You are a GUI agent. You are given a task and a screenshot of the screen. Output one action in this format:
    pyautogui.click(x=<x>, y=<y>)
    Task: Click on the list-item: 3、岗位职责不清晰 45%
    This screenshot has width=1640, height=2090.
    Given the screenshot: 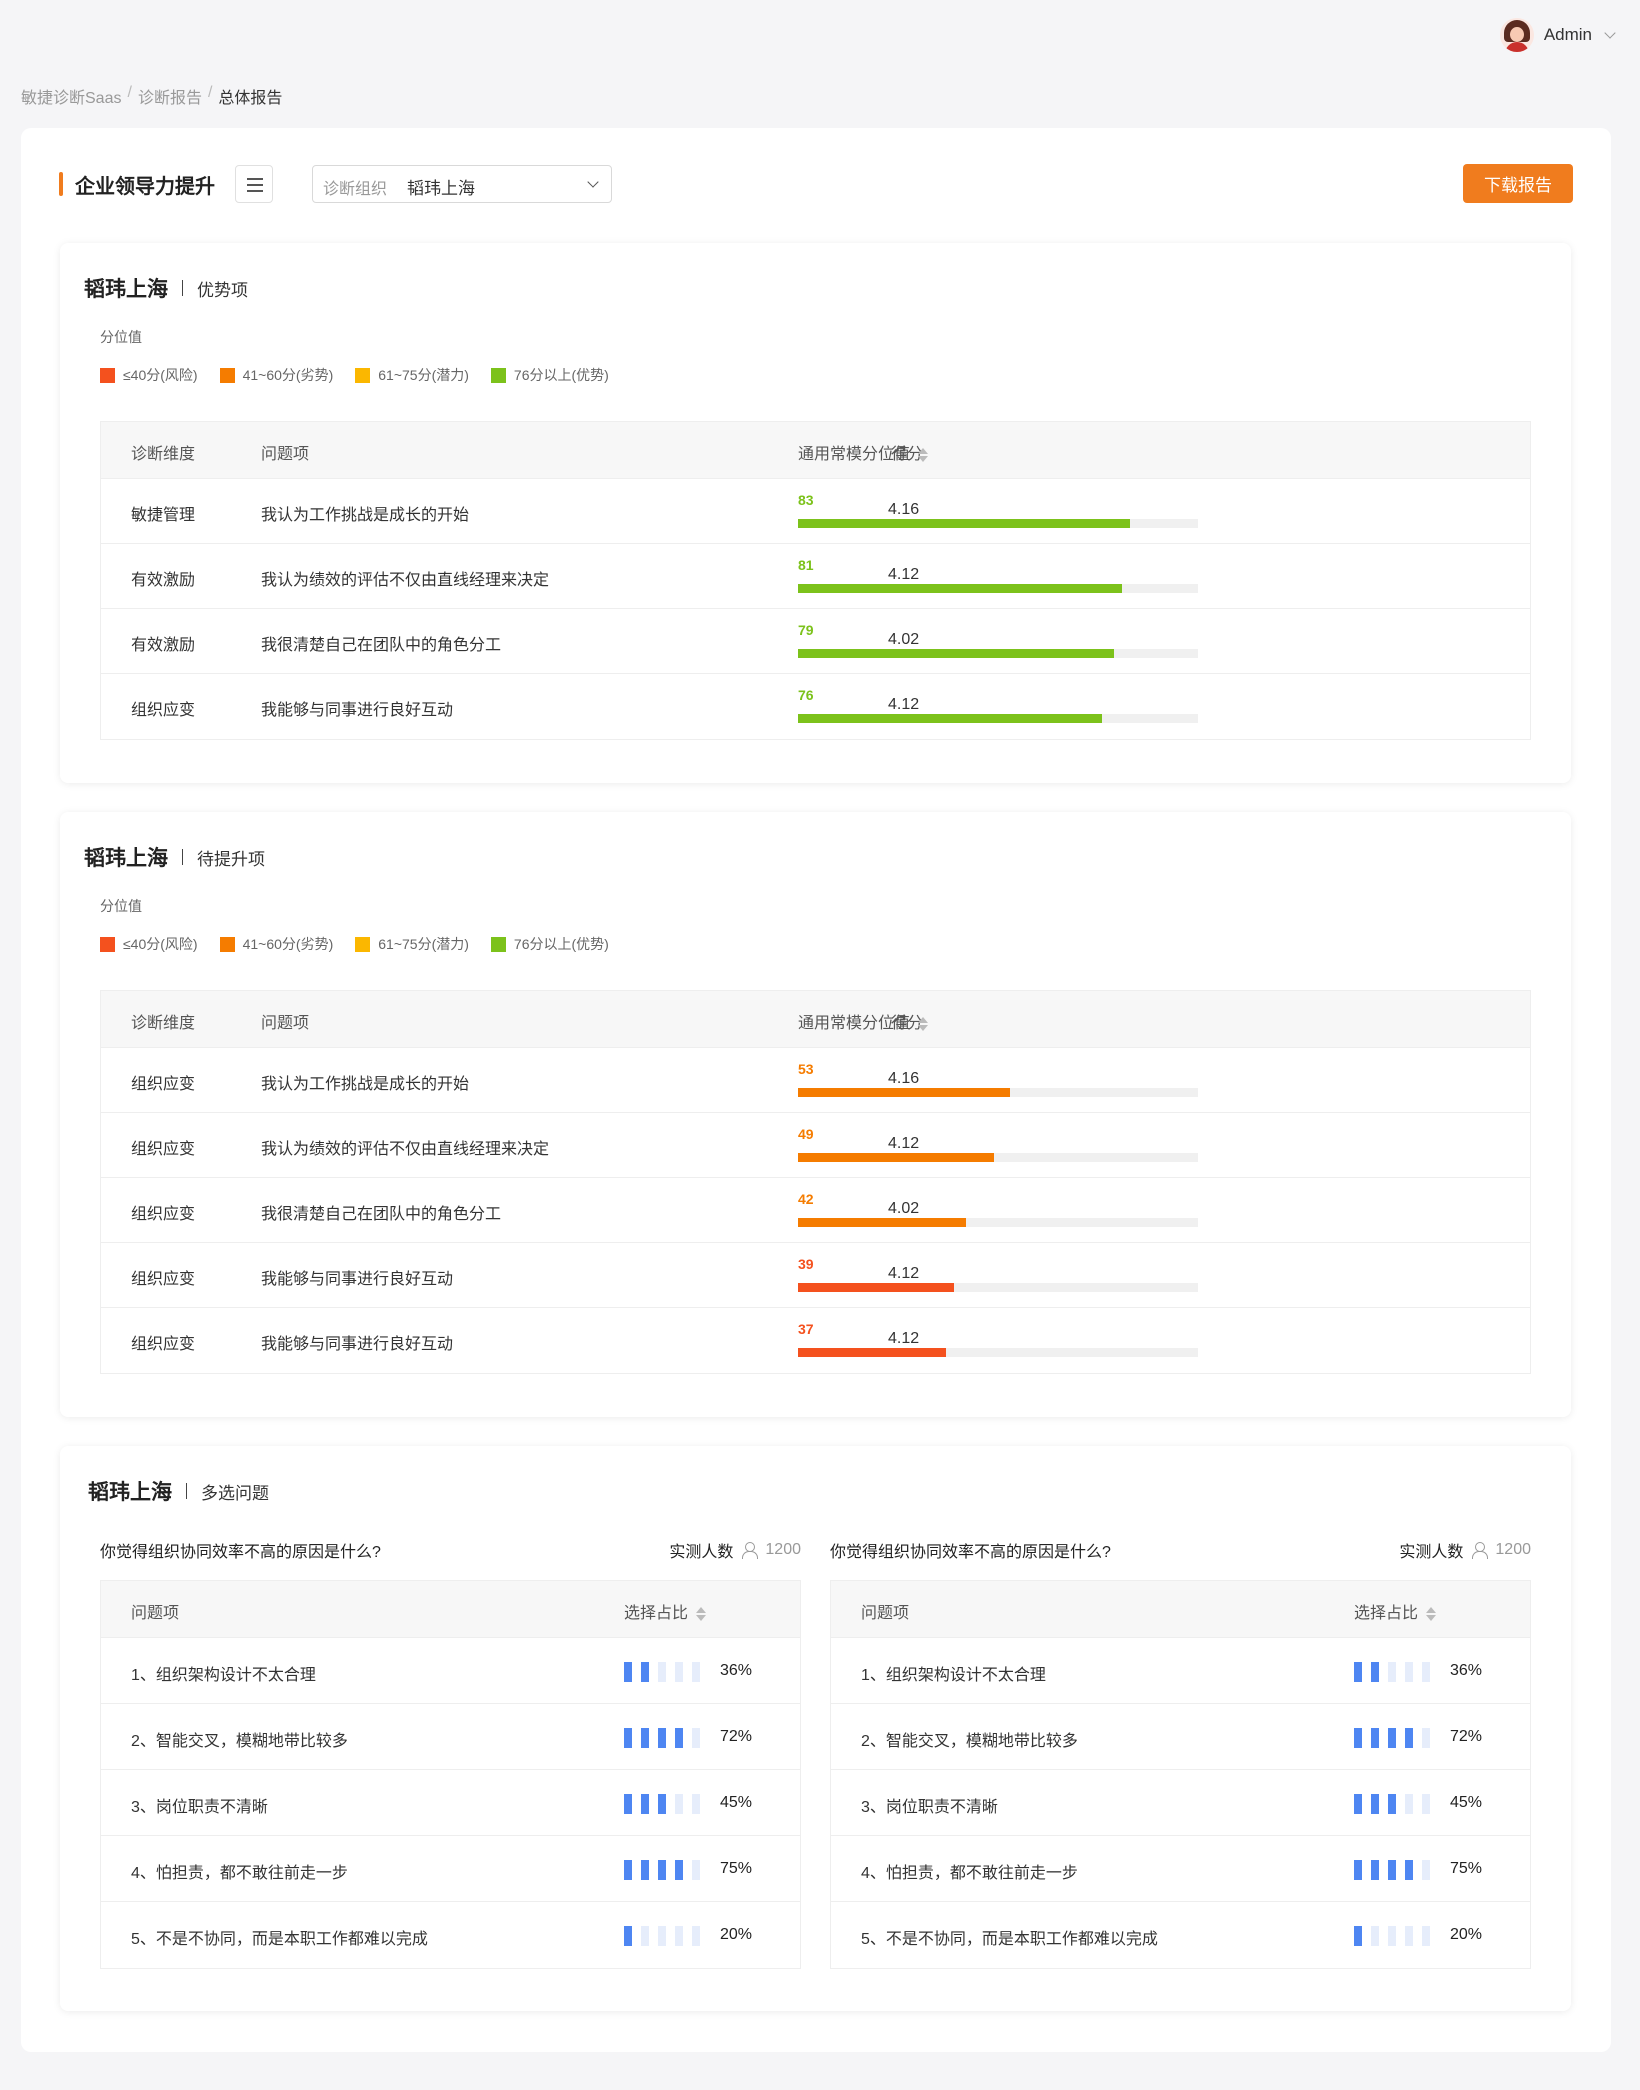 What is the action you would take?
    pyautogui.click(x=1180, y=1803)
    